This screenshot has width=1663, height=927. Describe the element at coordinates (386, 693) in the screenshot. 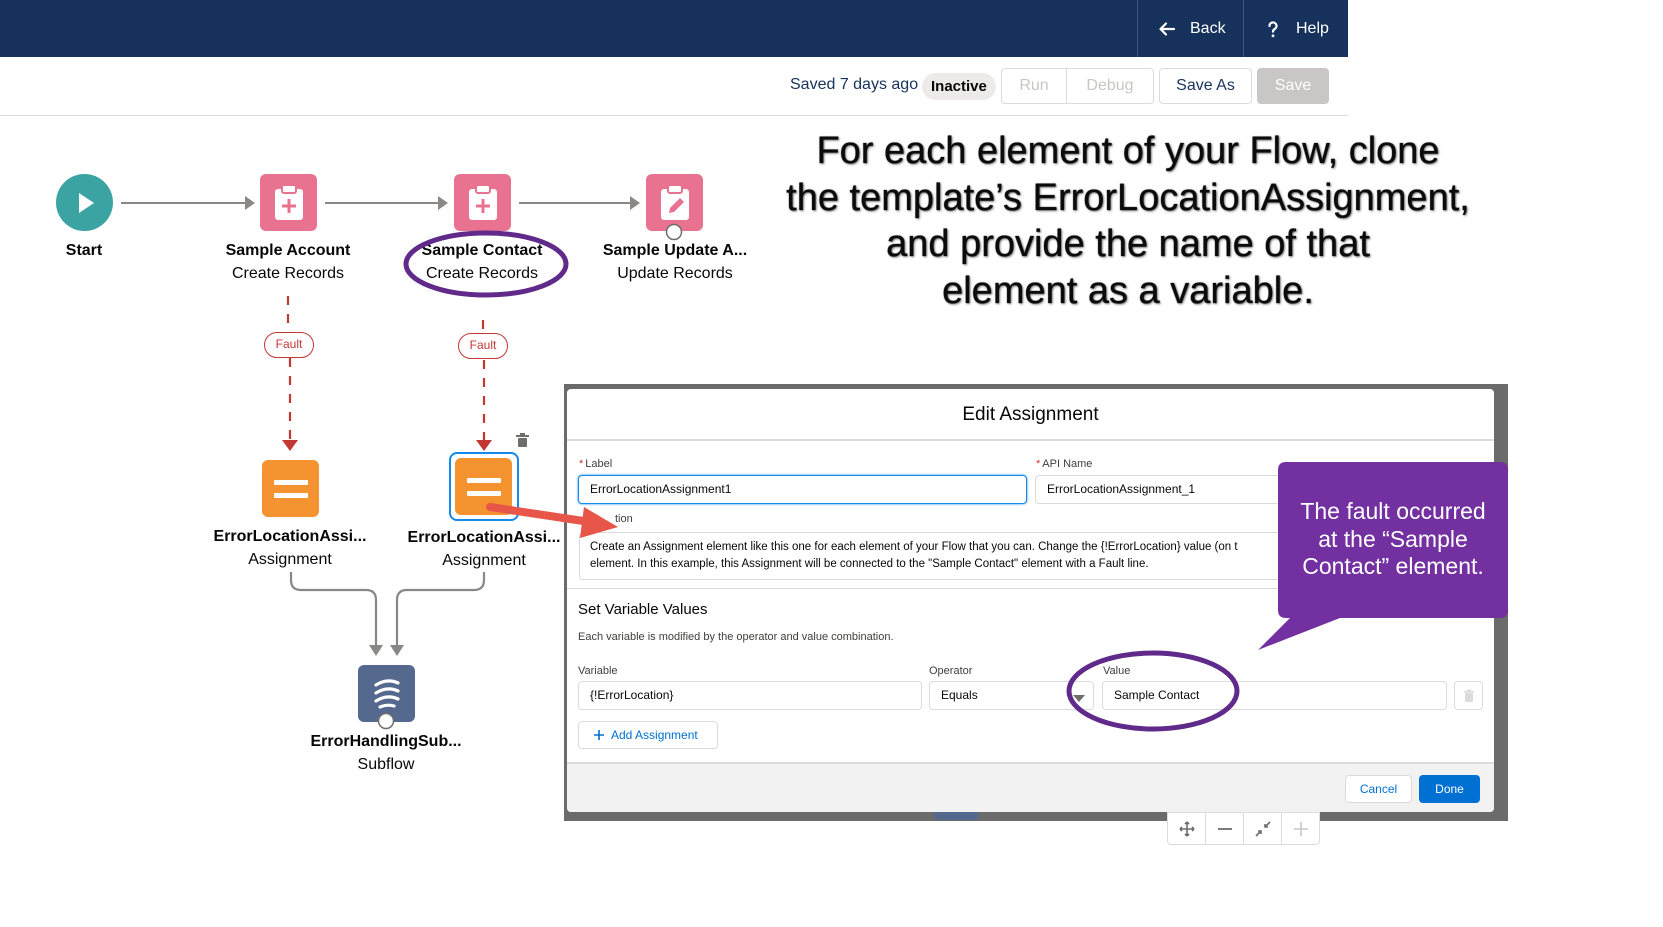

I see `subflow-icon` at that location.